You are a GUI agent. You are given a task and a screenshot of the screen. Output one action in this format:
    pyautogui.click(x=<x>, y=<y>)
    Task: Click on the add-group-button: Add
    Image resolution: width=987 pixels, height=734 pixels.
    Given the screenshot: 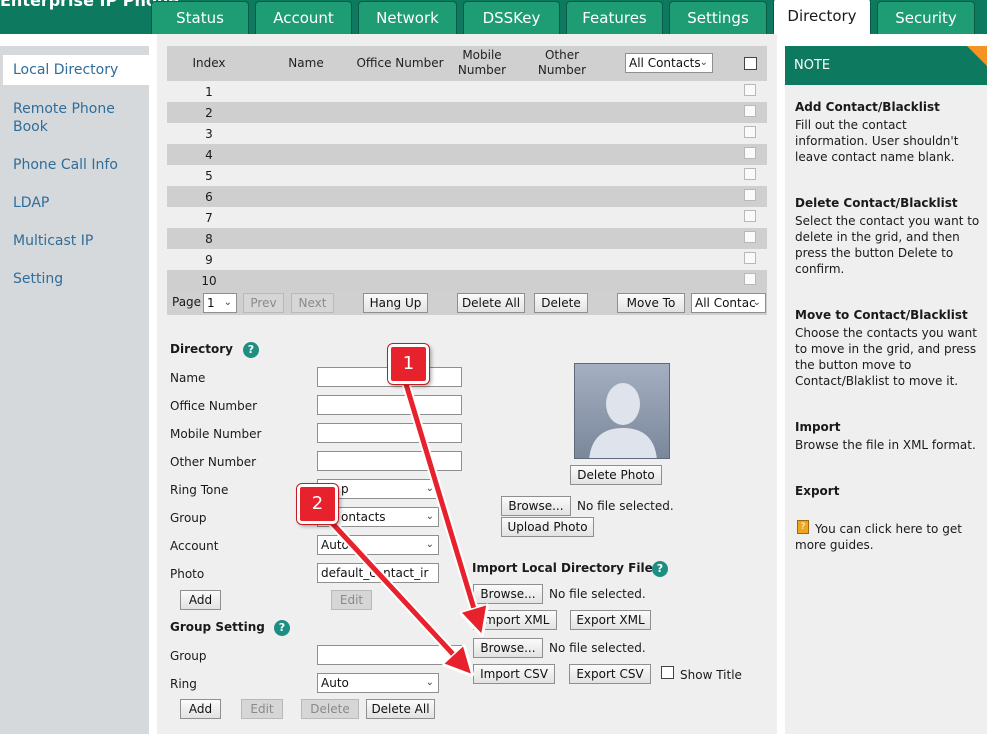 What is the action you would take?
    pyautogui.click(x=200, y=709)
    